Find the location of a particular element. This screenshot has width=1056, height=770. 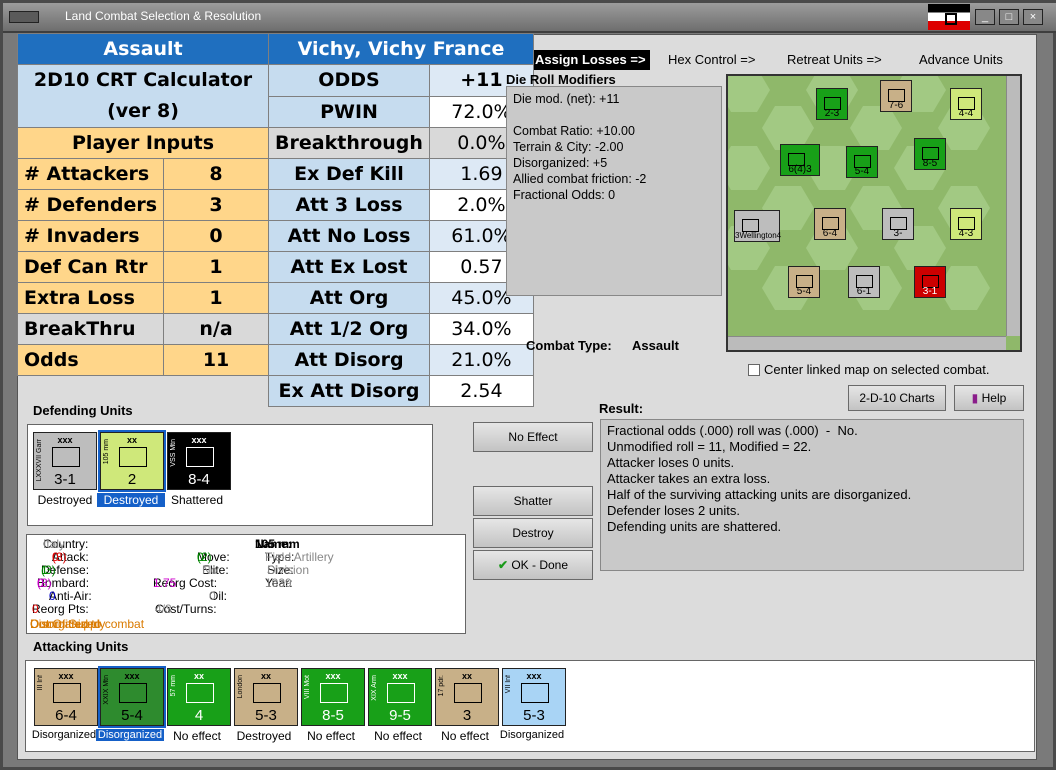

odds-label: ODDS is located at coordinates (349, 80).